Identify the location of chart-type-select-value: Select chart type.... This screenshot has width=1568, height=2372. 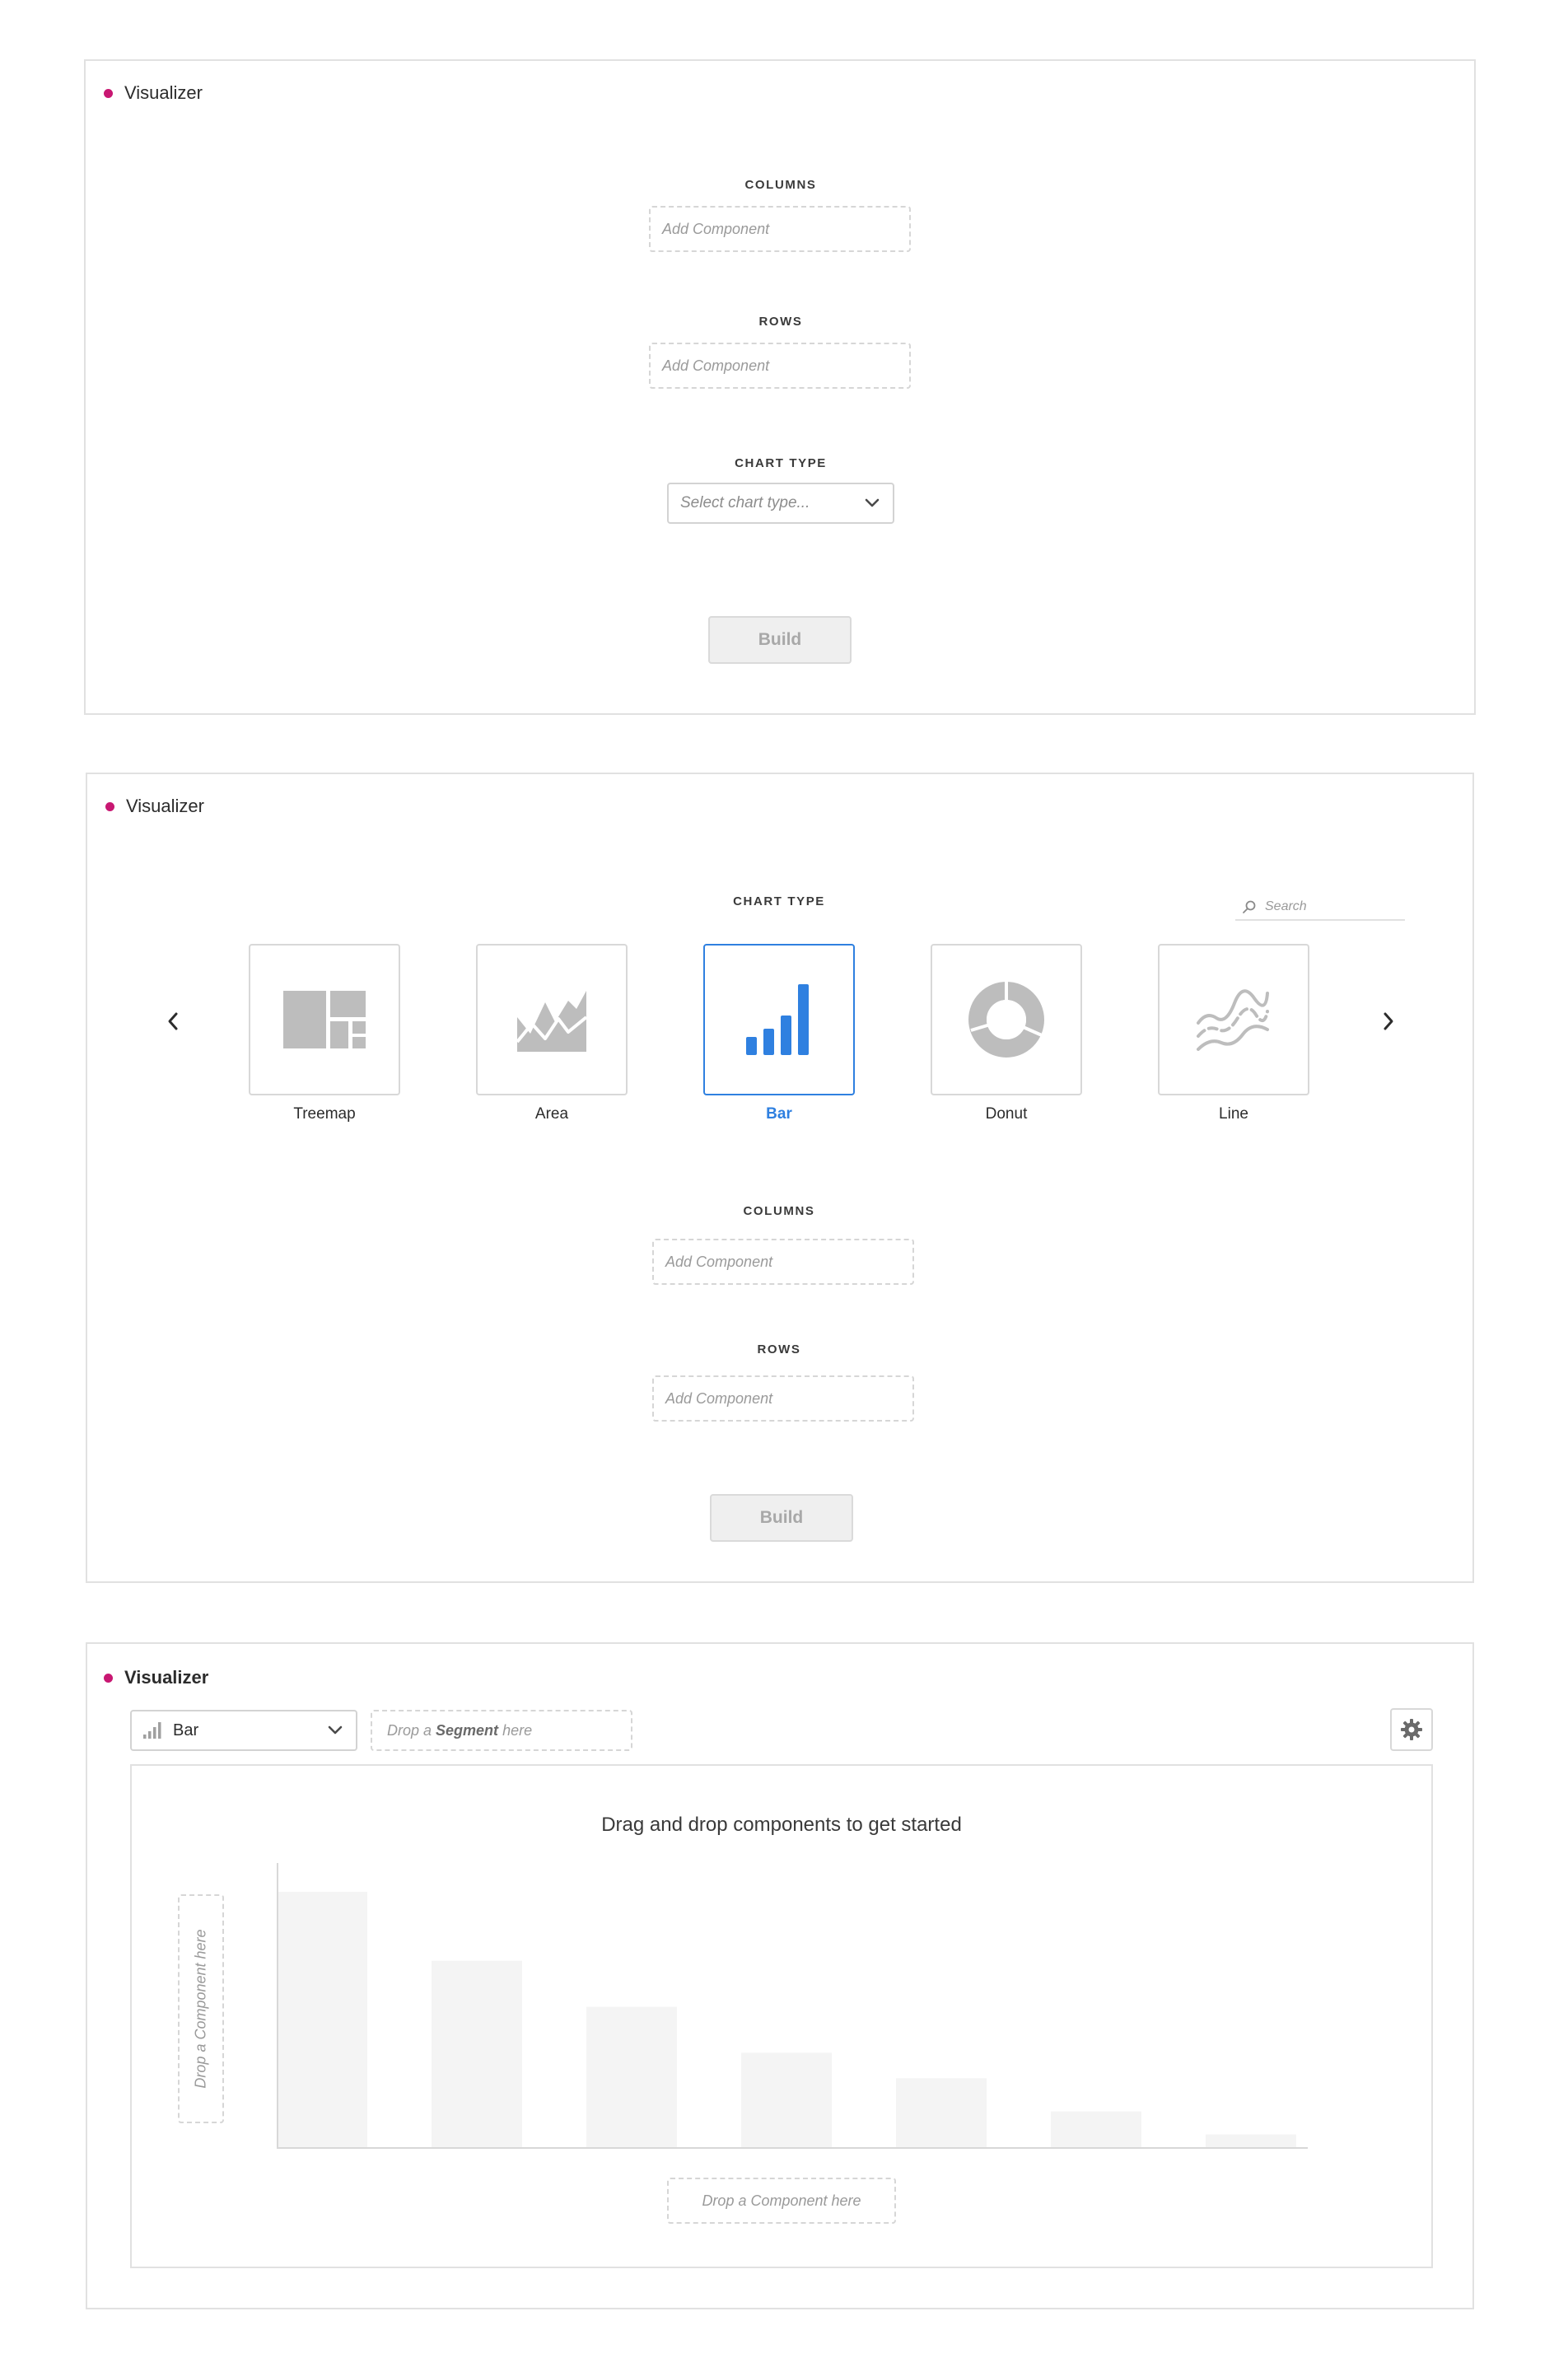
(745, 502).